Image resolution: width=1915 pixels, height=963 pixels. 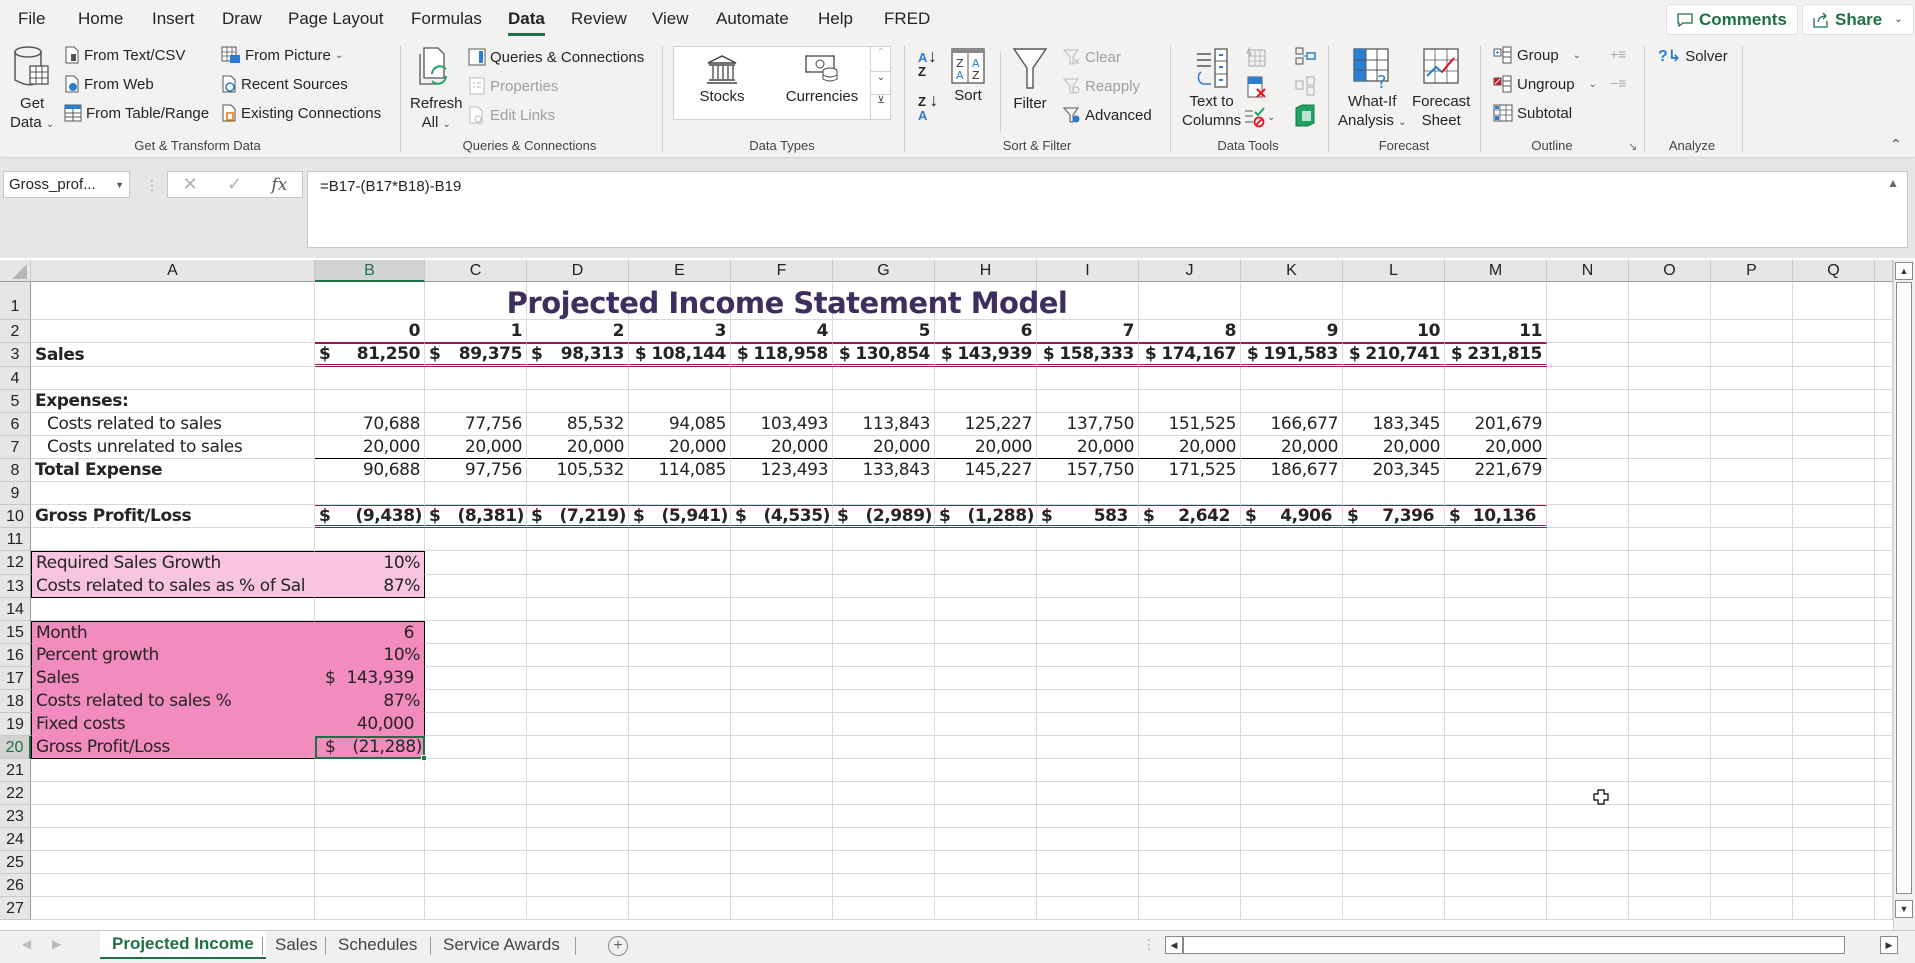 What do you see at coordinates (680, 271) in the screenshot?
I see `column-header-E: E` at bounding box center [680, 271].